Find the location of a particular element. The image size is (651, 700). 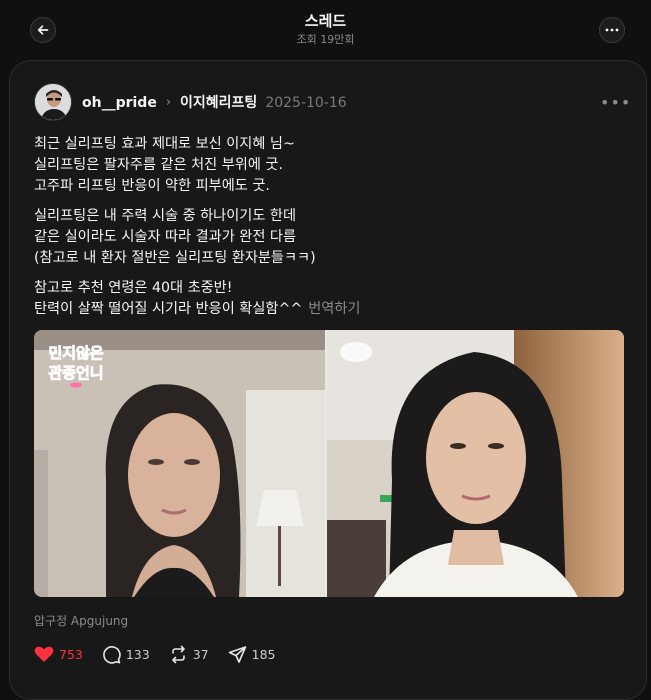

reply-button: 133 is located at coordinates (126, 654).